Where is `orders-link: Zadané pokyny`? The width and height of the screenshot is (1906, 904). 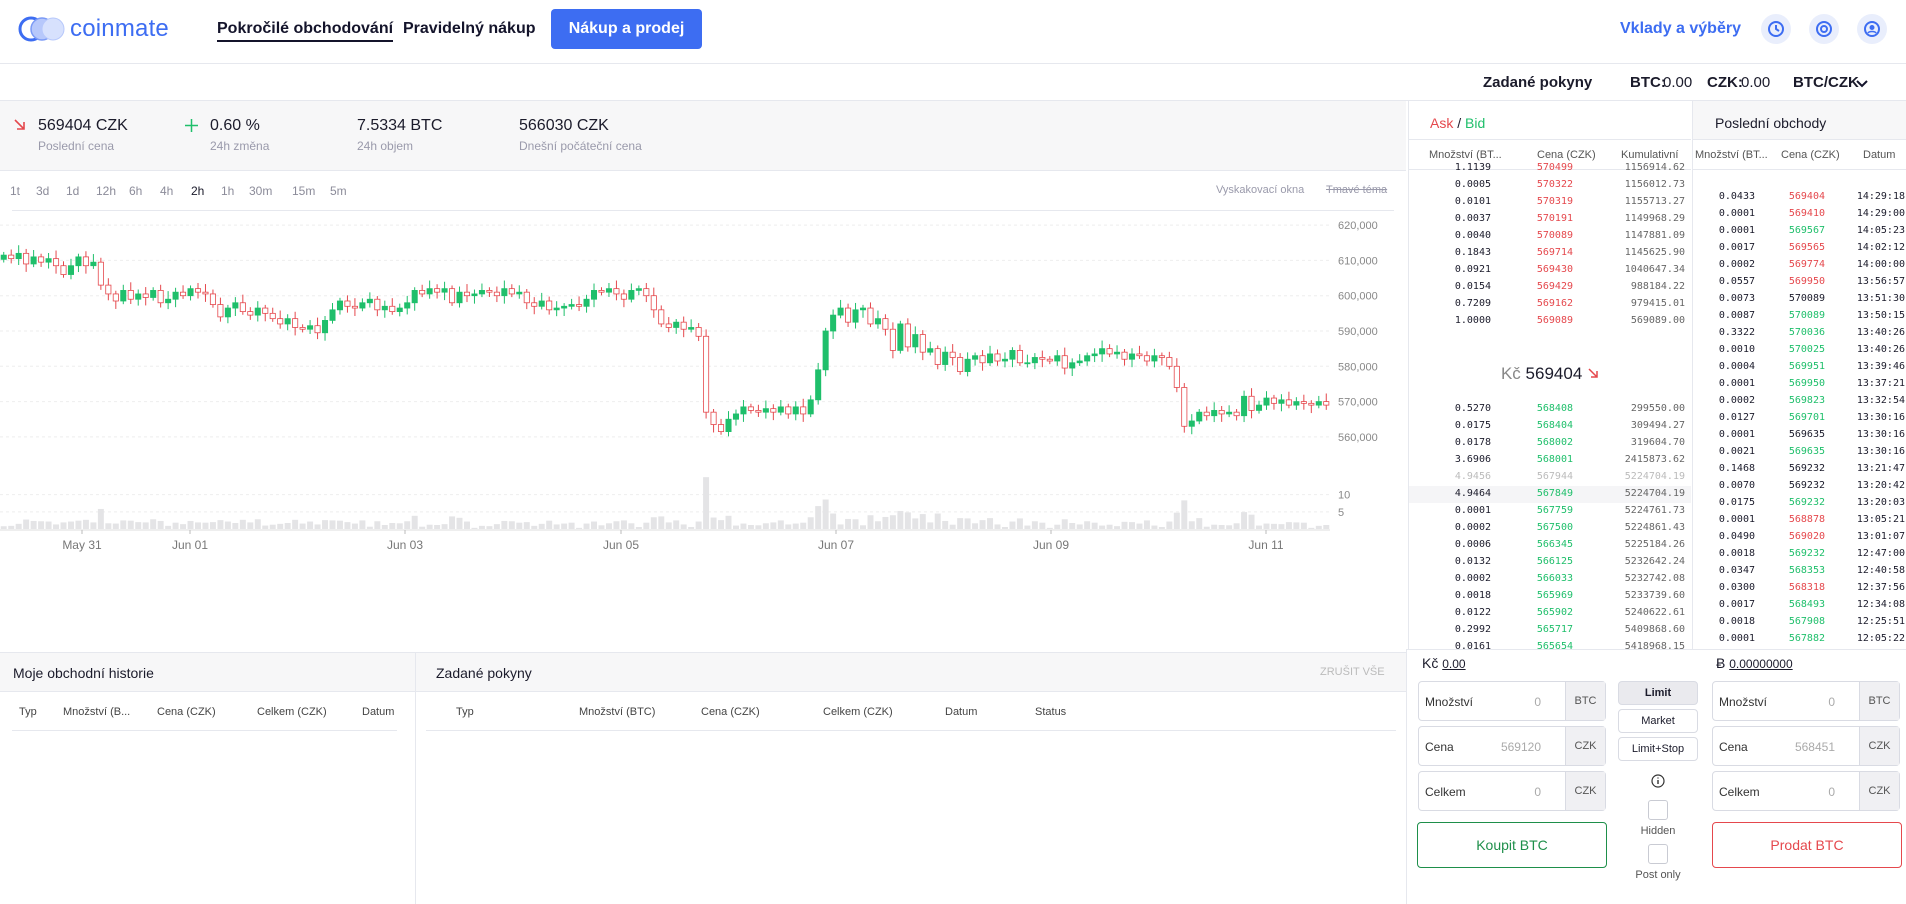
orders-link: Zadané pokyny is located at coordinates (1537, 82).